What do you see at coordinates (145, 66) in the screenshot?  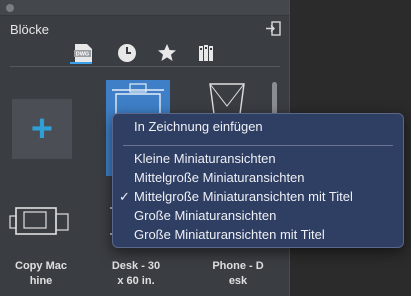 I see `tabs-divider` at bounding box center [145, 66].